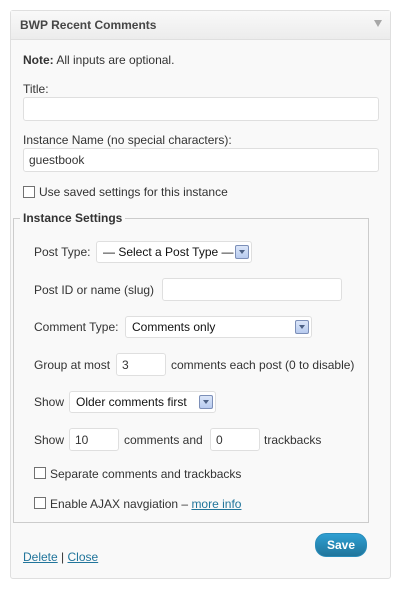 The image size is (403, 591). Describe the element at coordinates (49, 402) in the screenshot. I see `show-order-label: Show` at that location.